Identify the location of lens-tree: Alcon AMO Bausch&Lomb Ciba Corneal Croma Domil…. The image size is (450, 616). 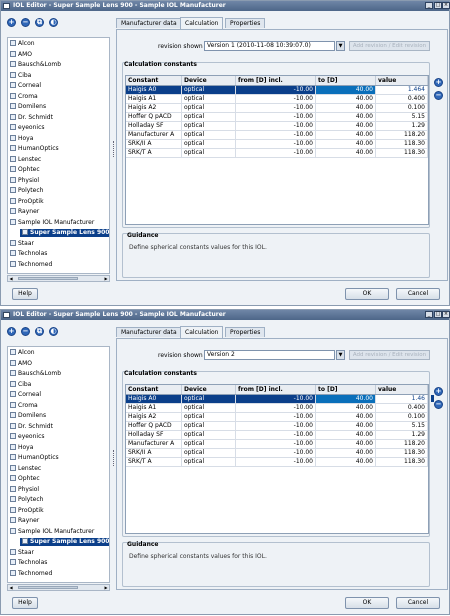
(58, 464).